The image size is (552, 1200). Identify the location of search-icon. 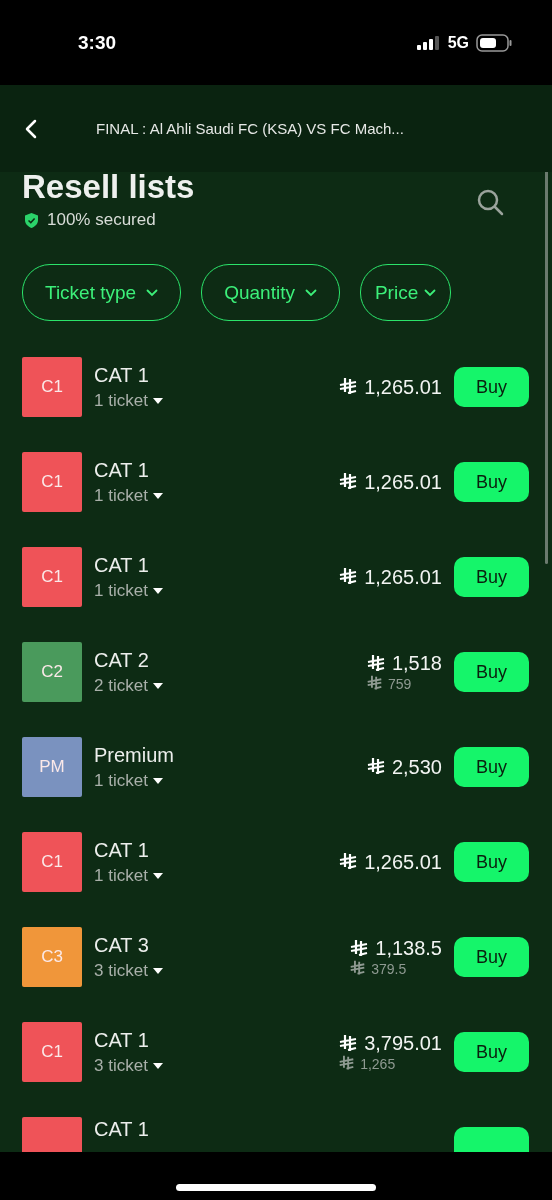
(490, 202).